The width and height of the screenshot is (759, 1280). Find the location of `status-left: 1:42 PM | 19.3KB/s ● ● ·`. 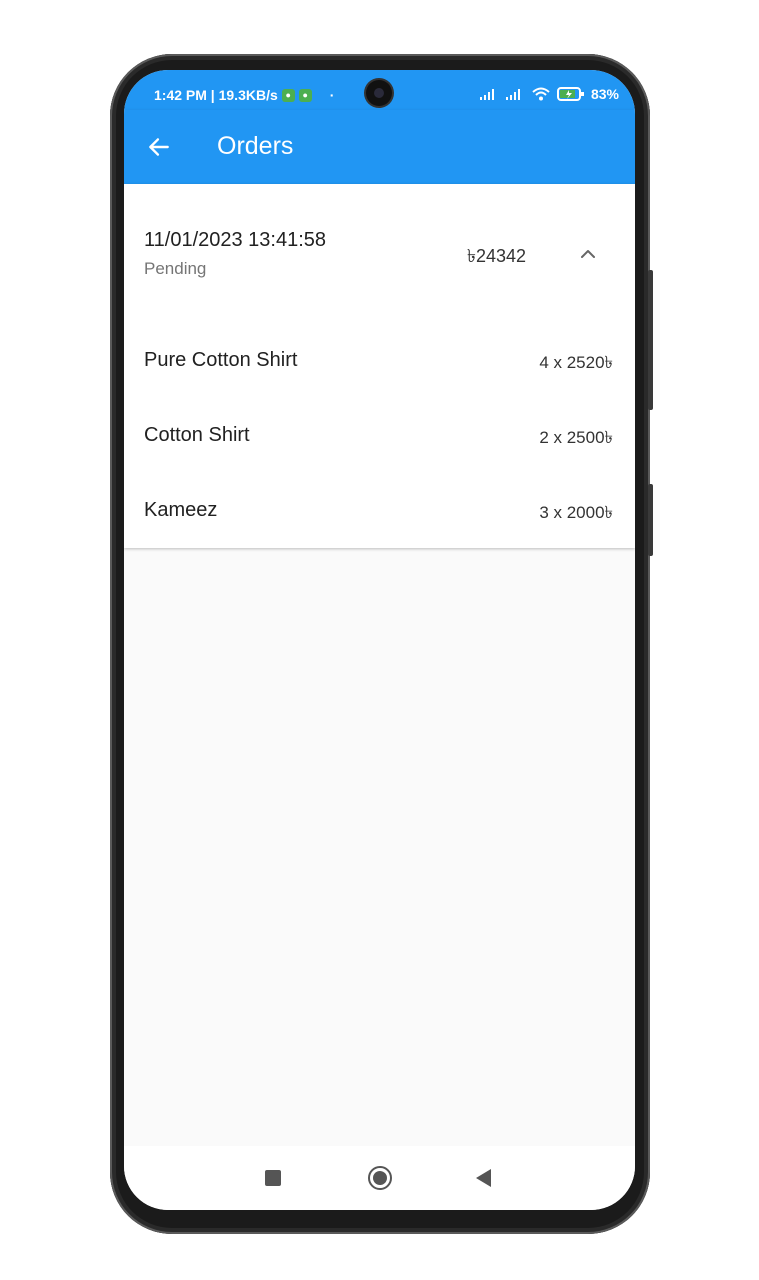

status-left: 1:42 PM | 19.3KB/s ● ● · is located at coordinates (244, 95).